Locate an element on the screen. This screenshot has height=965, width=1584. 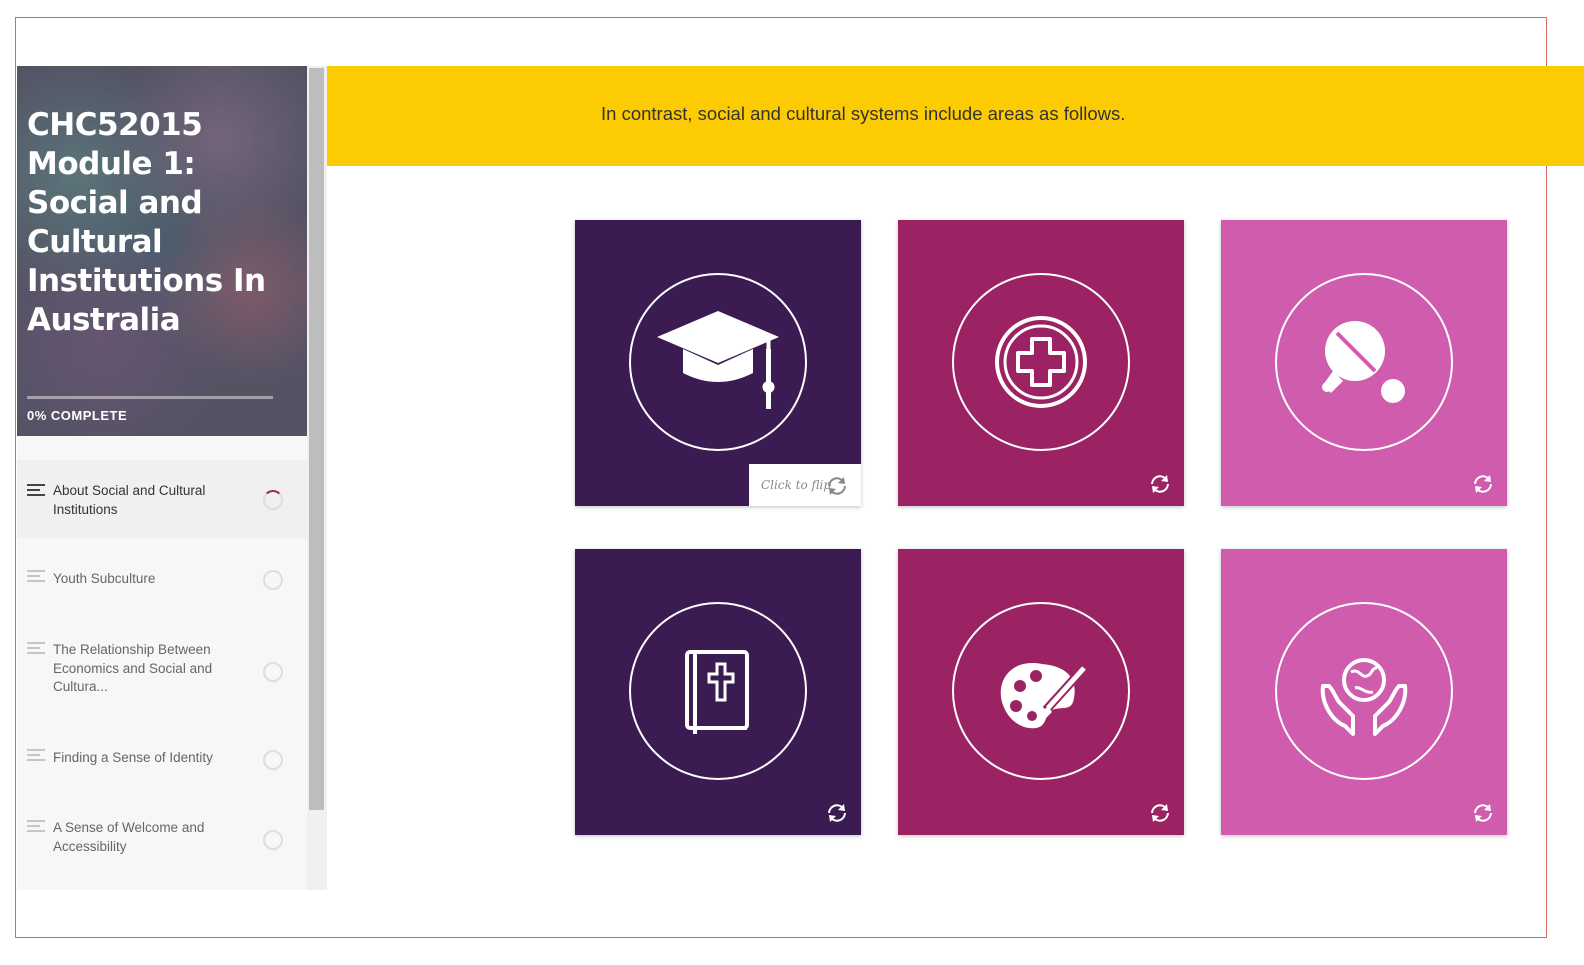
lesson-status-in-progress-icon is located at coordinates (273, 500).